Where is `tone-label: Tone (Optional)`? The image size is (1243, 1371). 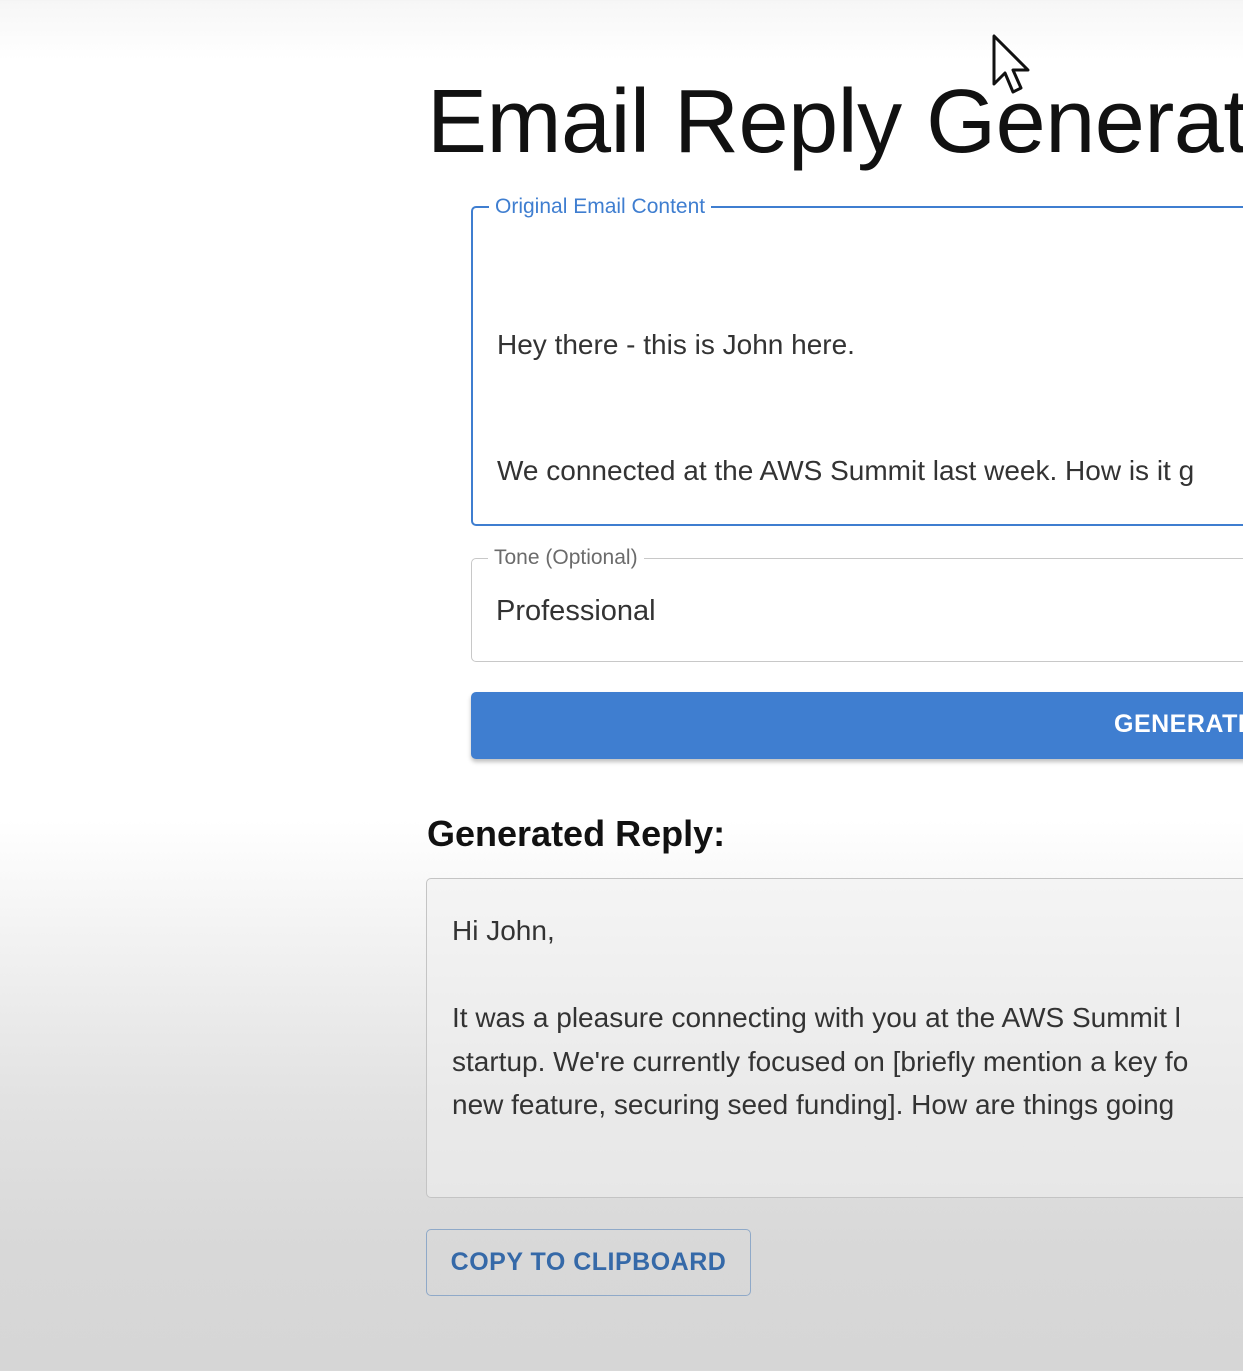 tone-label: Tone (Optional) is located at coordinates (566, 557).